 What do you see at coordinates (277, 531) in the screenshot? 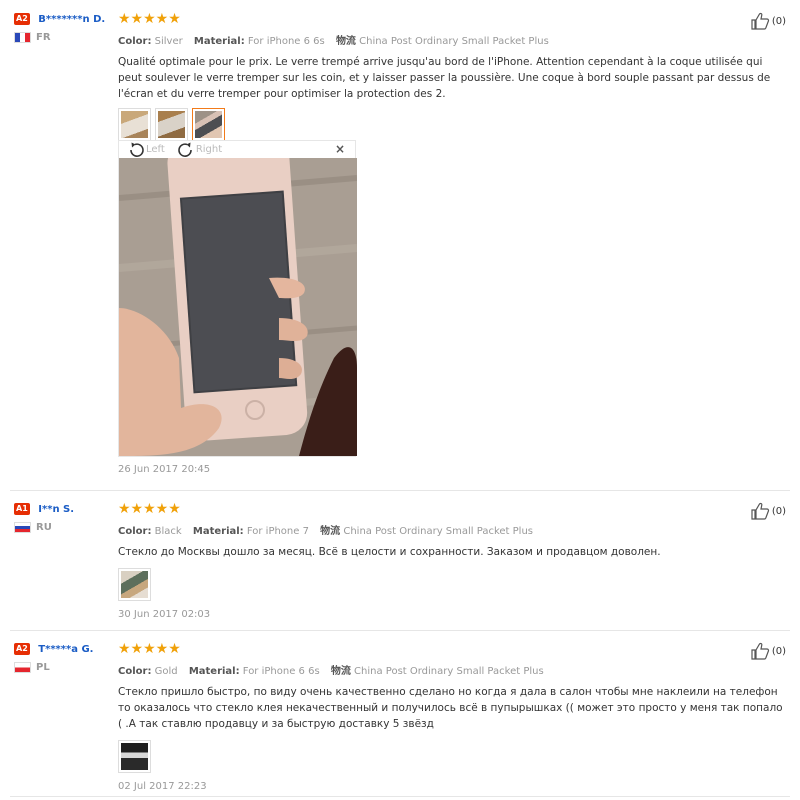
I see `material-value: For iPhone 7` at bounding box center [277, 531].